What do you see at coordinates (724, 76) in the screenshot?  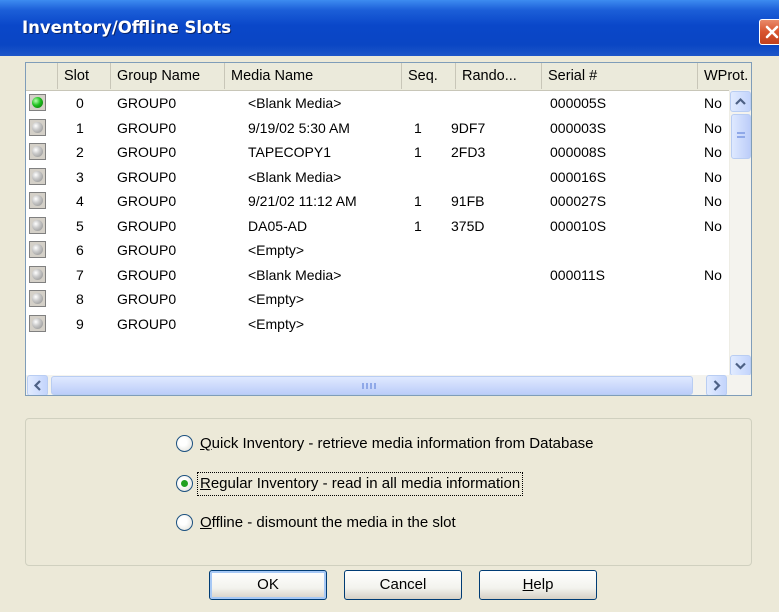 I see `header-wprot: WProt.` at bounding box center [724, 76].